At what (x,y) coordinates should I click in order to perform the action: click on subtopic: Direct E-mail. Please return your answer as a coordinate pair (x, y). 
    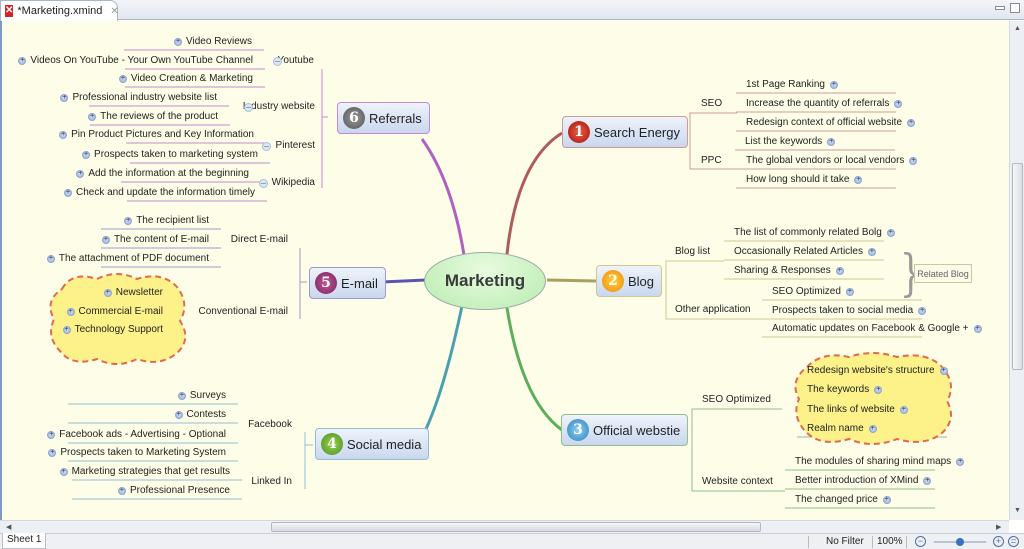
    Looking at the image, I should click on (259, 240).